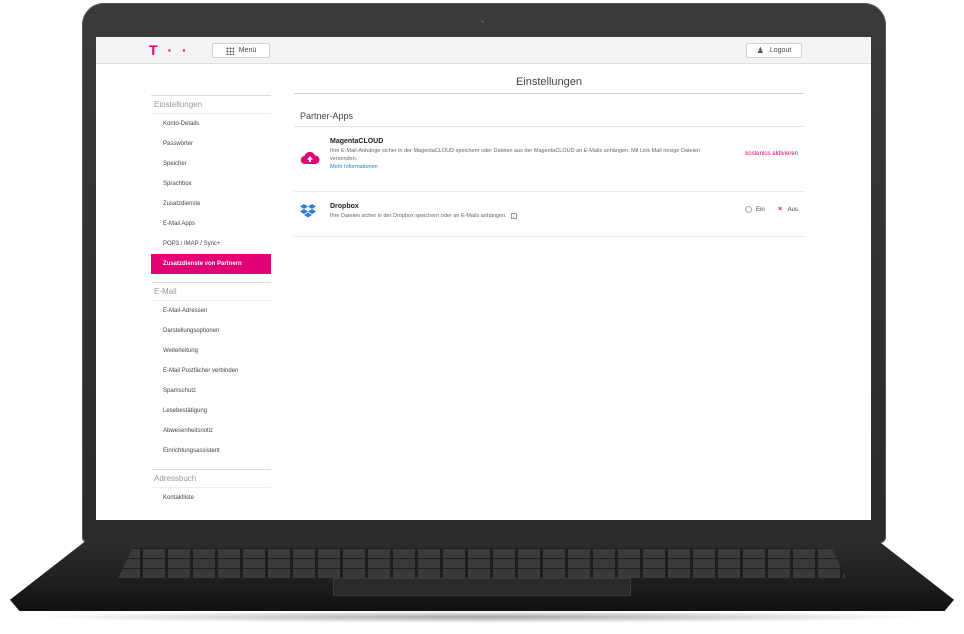  What do you see at coordinates (211, 331) in the screenshot?
I see `sidebar-item-darstellungsoptionen: Darstellungsoptionen` at bounding box center [211, 331].